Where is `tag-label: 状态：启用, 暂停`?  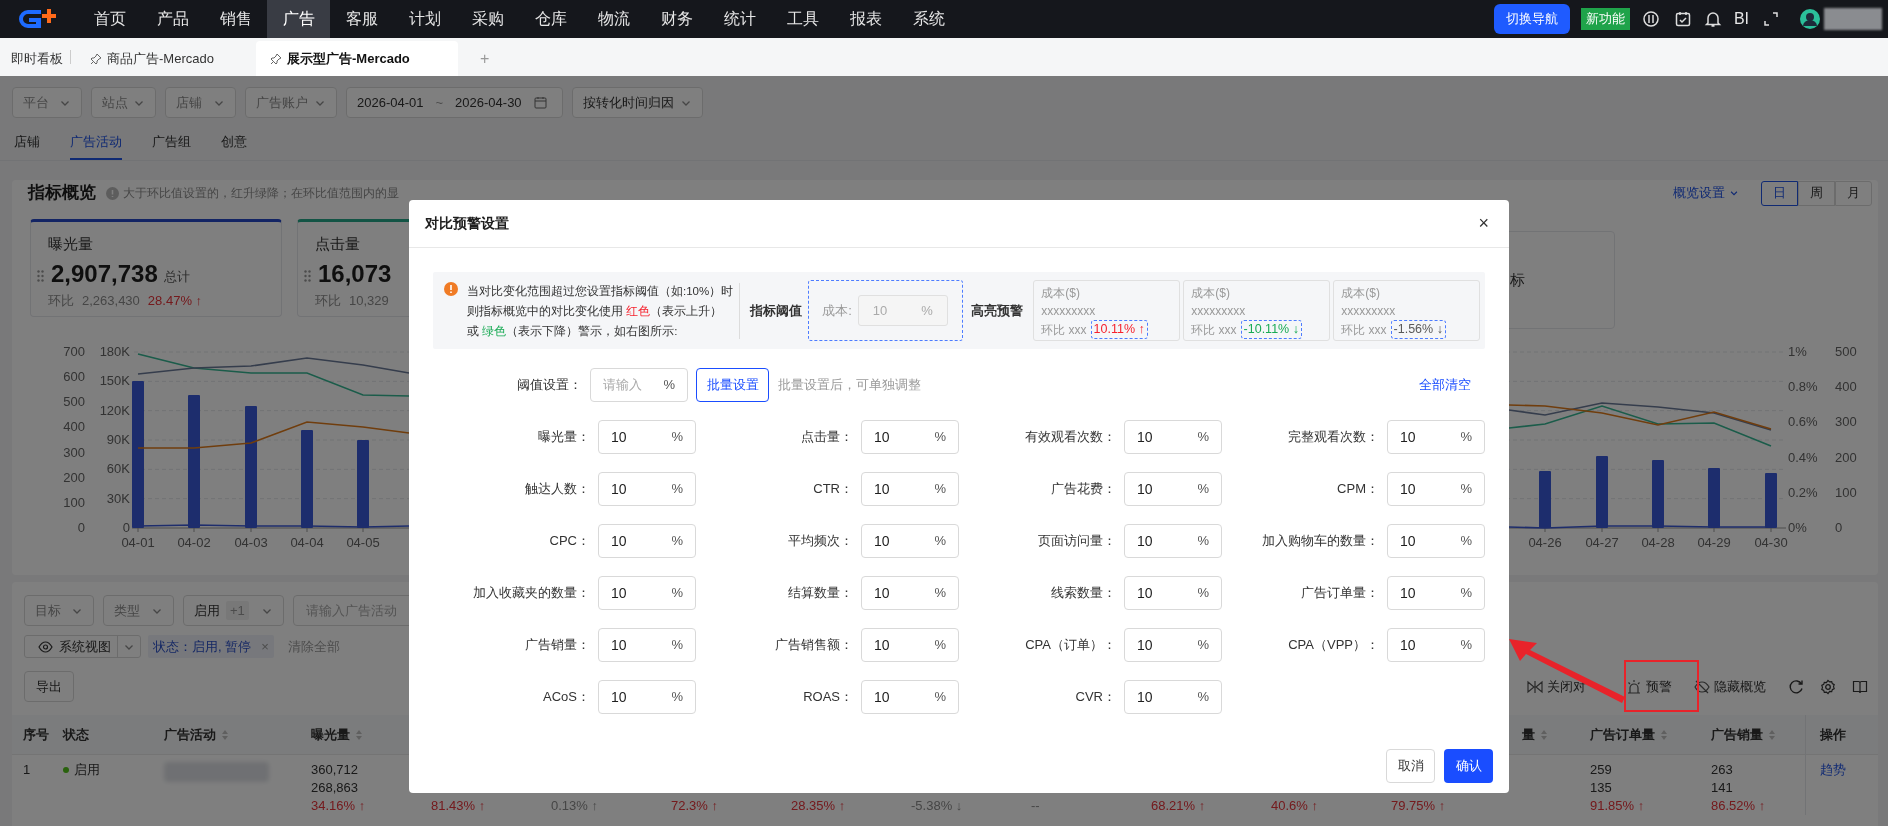
tag-label: 状态：启用, 暂停 is located at coordinates (202, 646).